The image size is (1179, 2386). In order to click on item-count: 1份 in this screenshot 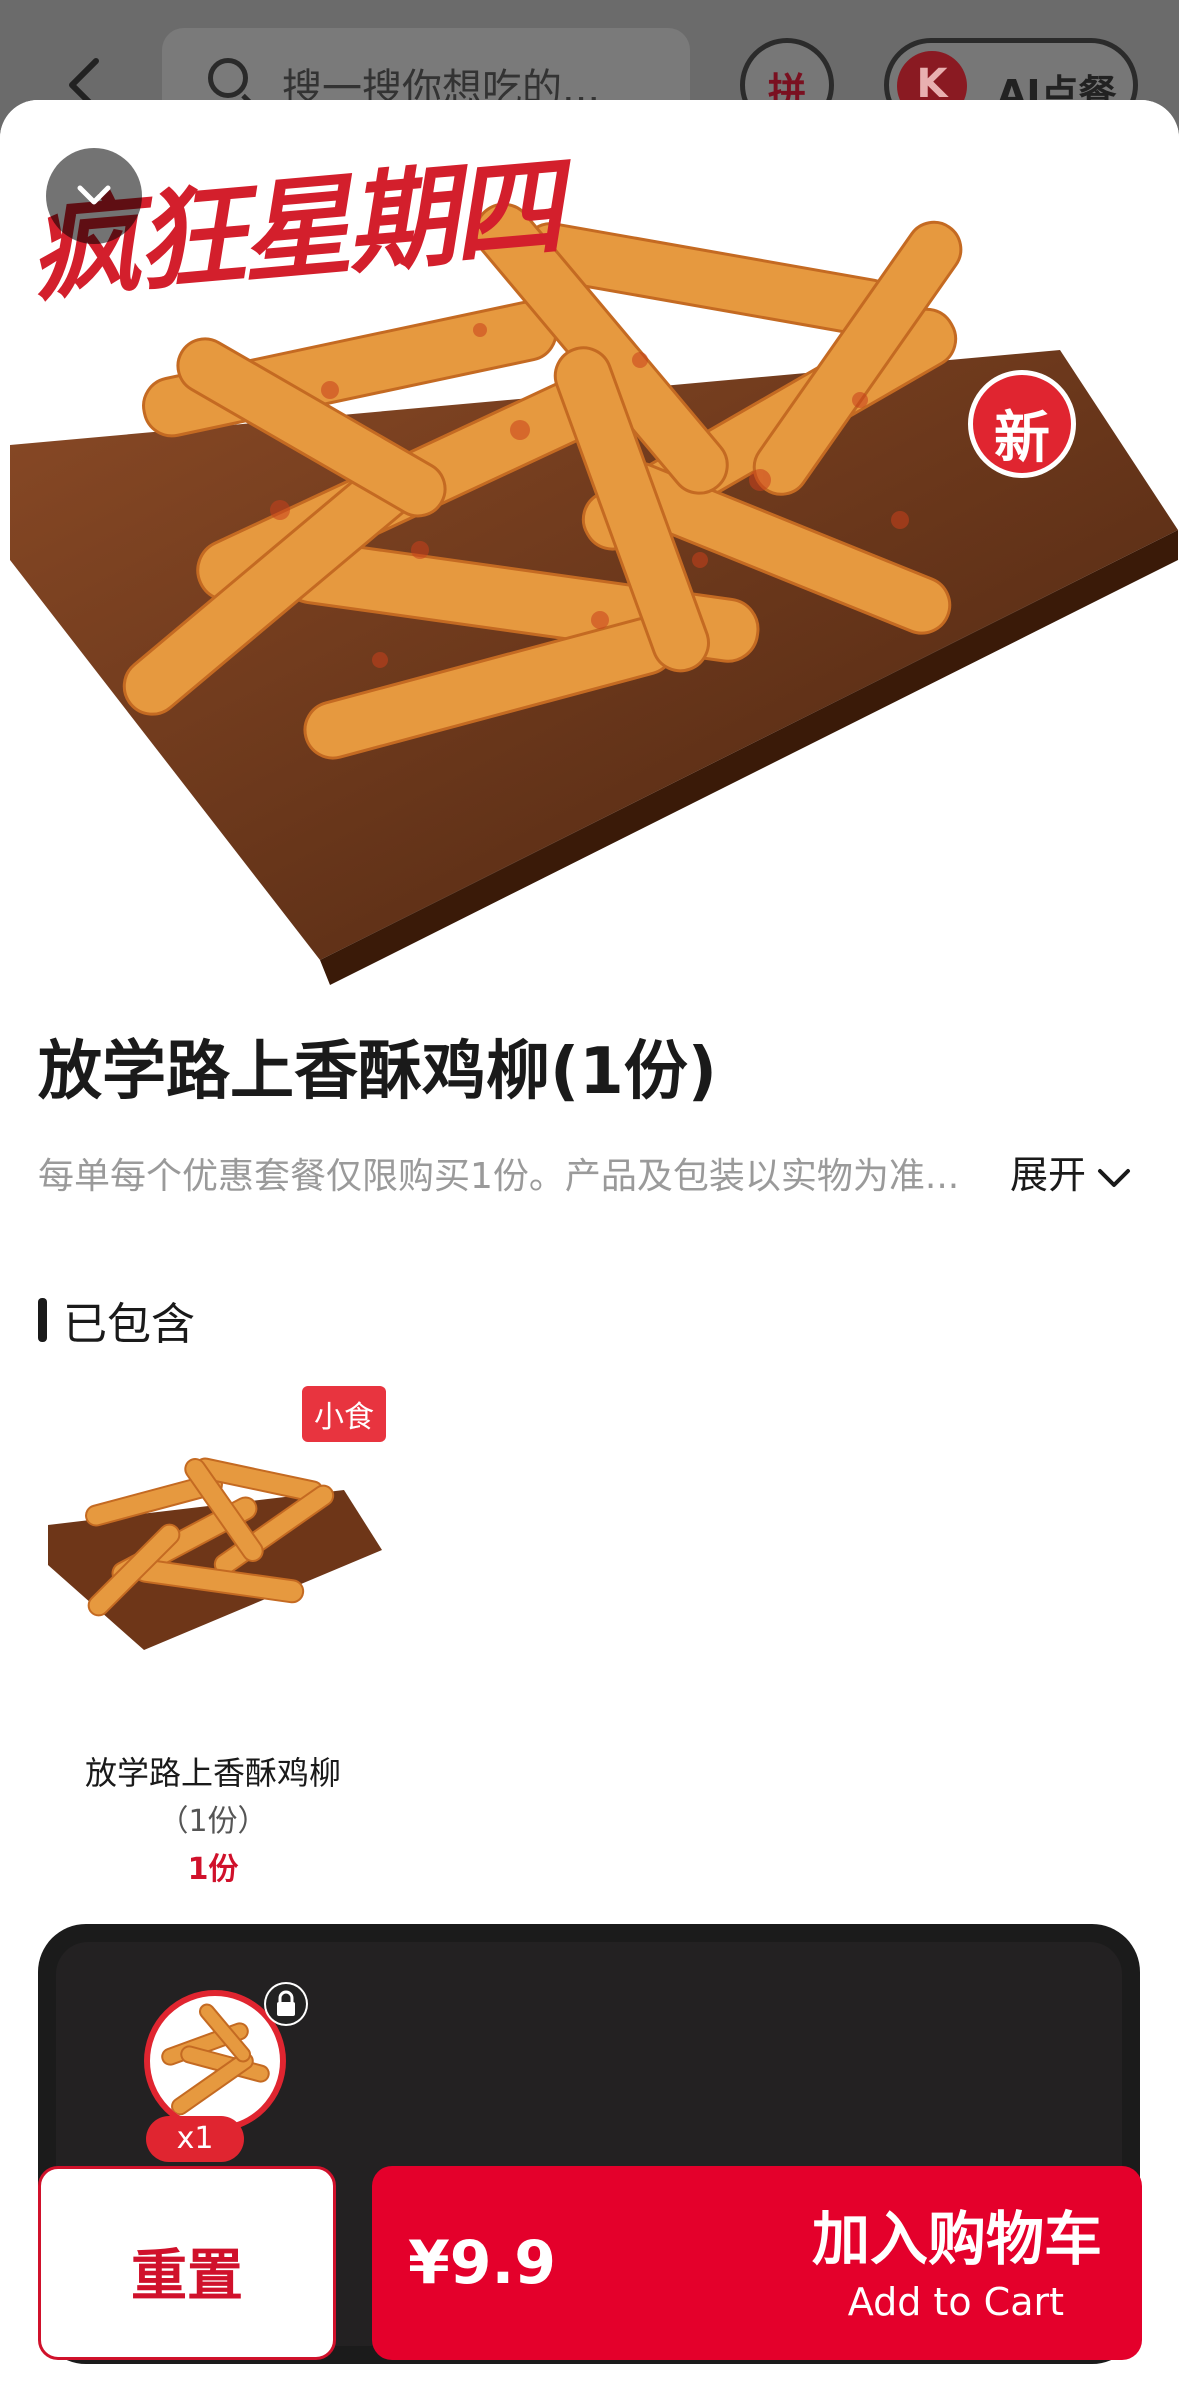, I will do `click(213, 1869)`.